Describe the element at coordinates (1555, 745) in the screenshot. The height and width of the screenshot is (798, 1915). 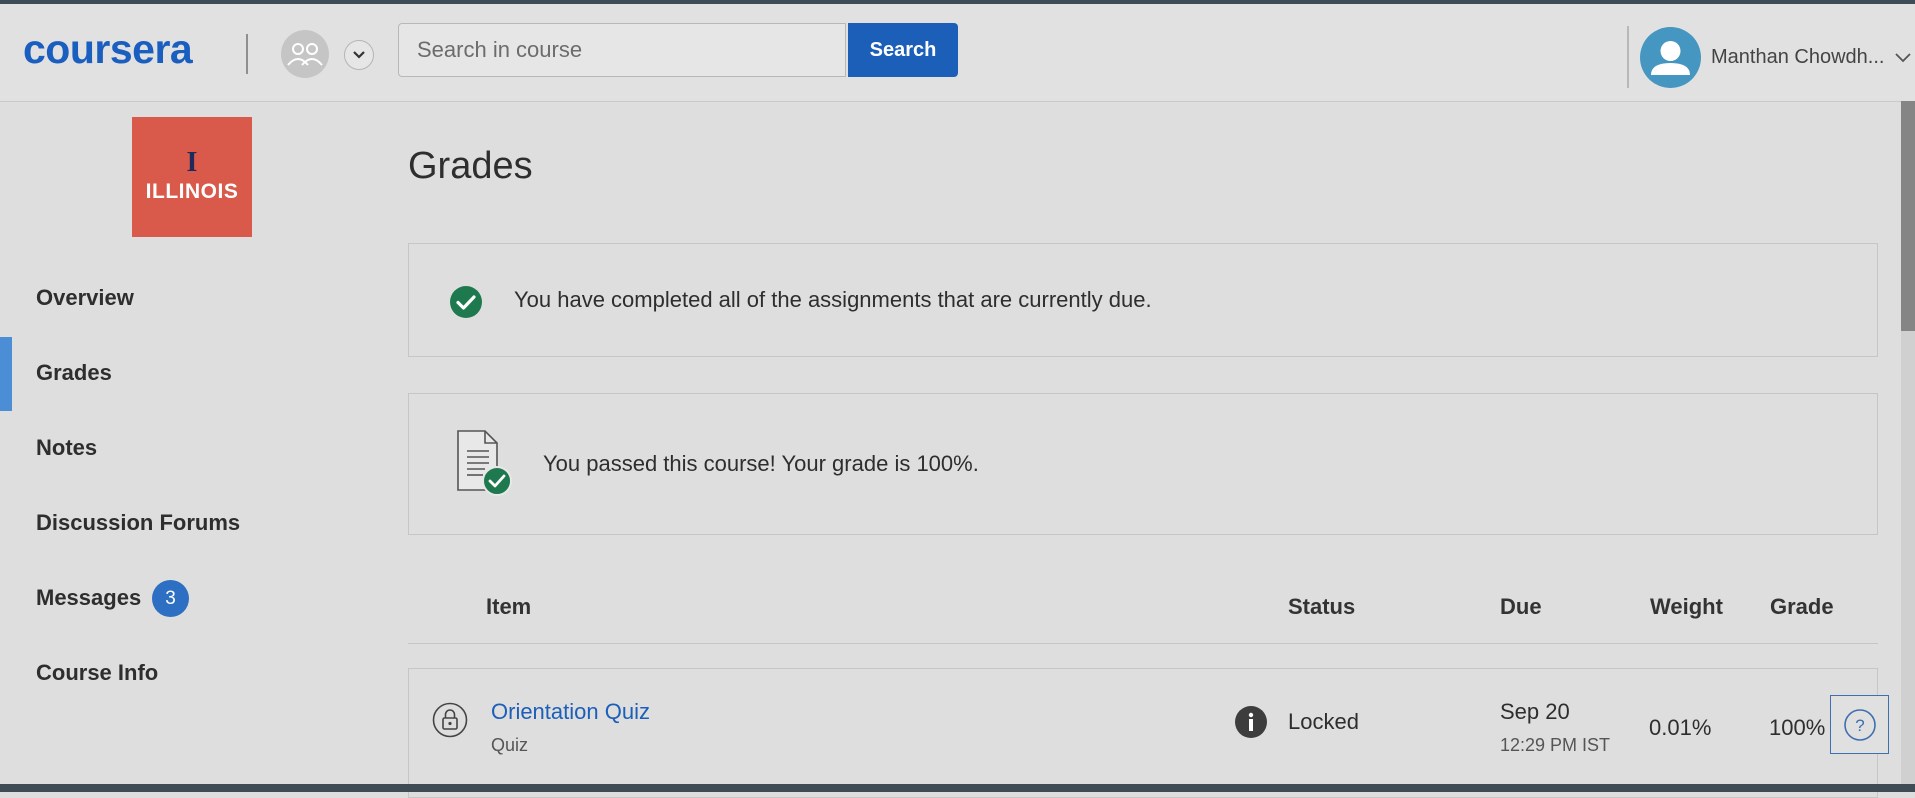
I see `due-time: 12:29 PM IST` at that location.